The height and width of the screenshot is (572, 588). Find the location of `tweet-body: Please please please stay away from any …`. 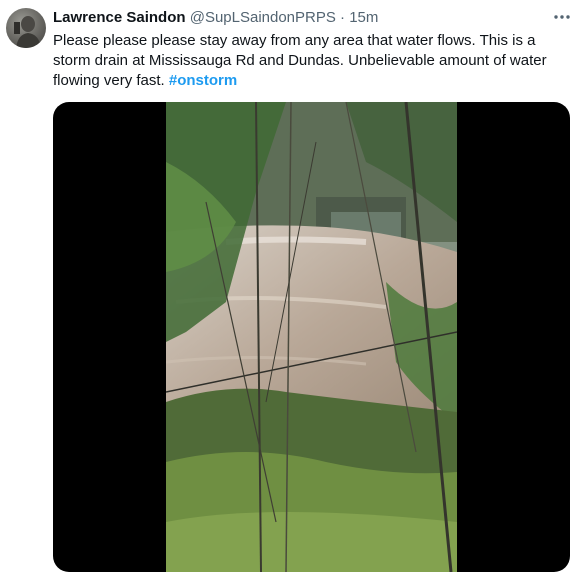

tweet-body: Please please please stay away from any … is located at coordinates (300, 60).